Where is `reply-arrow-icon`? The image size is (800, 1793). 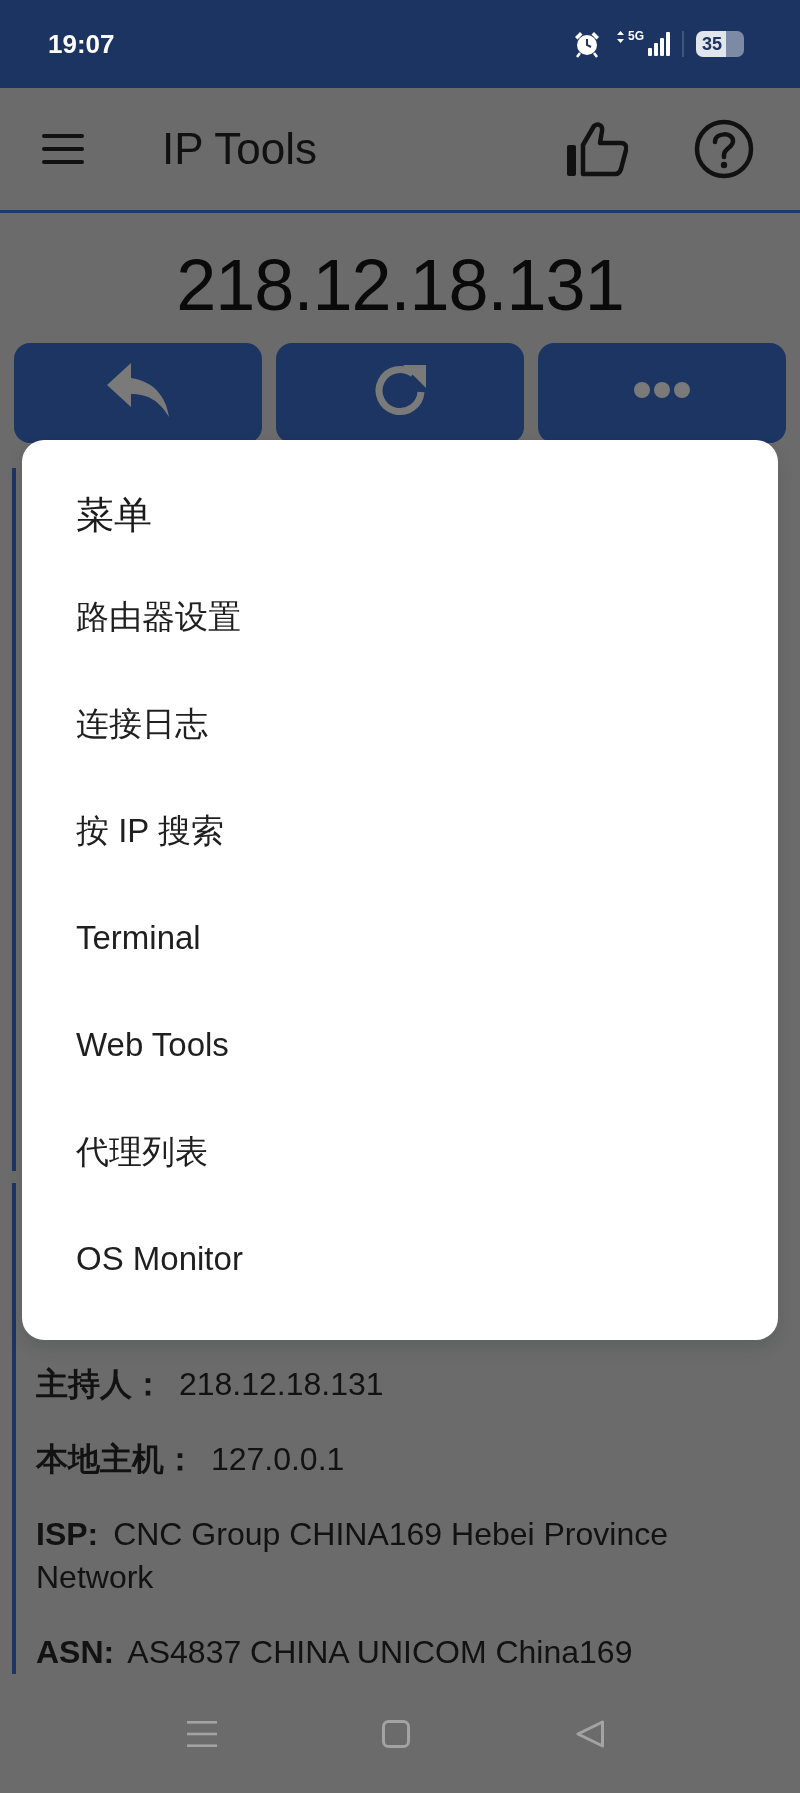
reply-arrow-icon is located at coordinates (138, 390).